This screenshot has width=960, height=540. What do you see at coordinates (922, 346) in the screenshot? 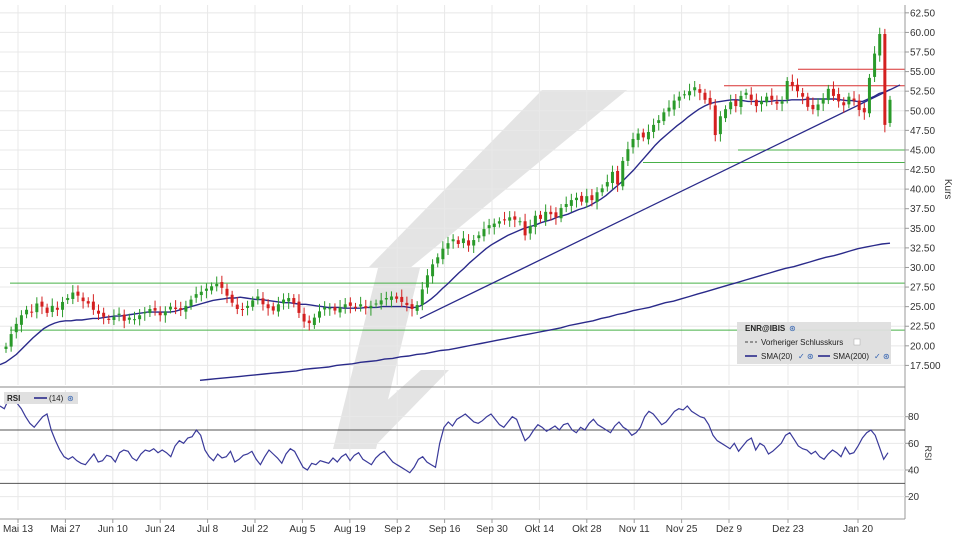
I see `price-tick-label: 20.00` at bounding box center [922, 346].